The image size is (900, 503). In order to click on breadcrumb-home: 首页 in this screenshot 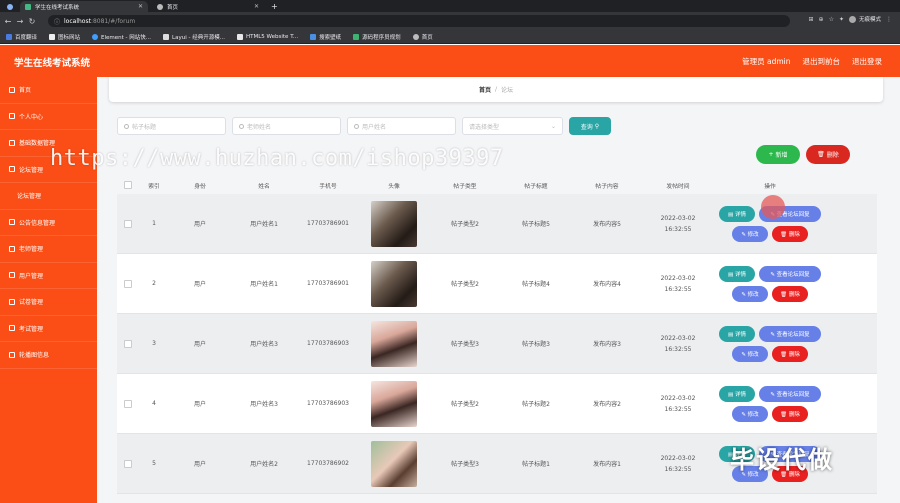, I will do `click(485, 89)`.